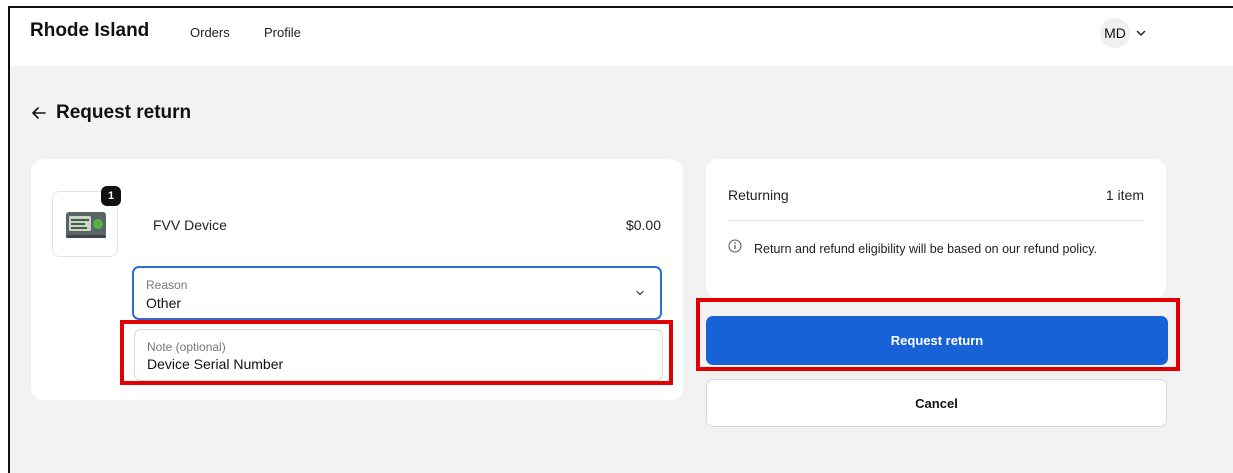  Describe the element at coordinates (86, 225) in the screenshot. I see `product-image` at that location.